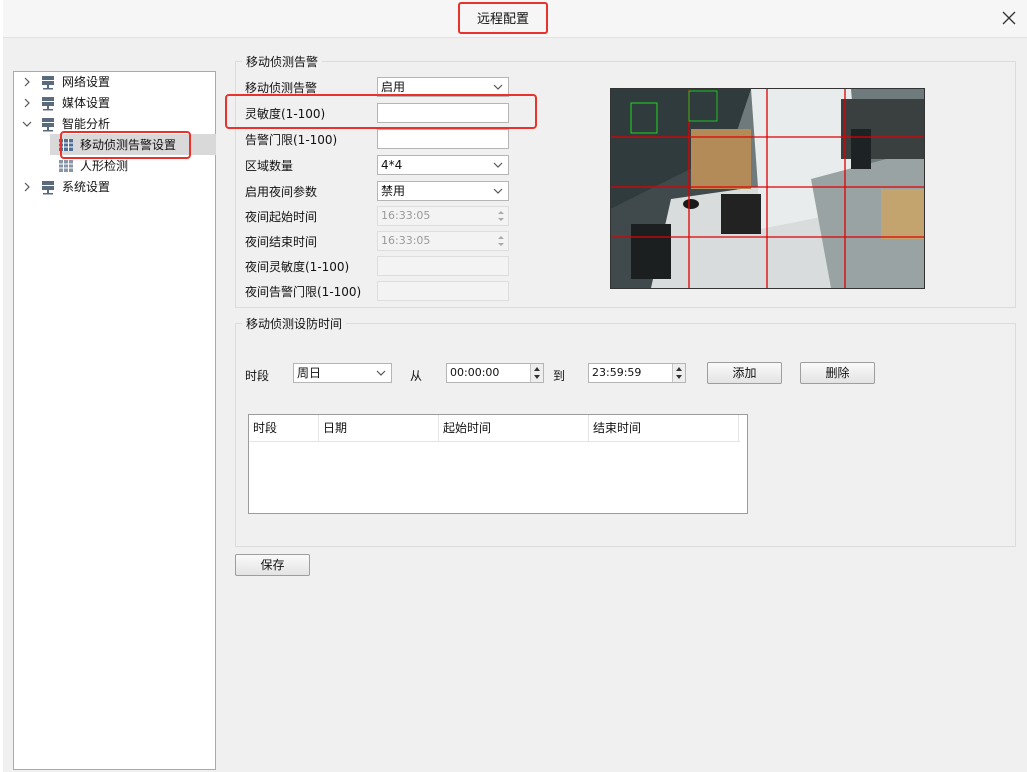 This screenshot has height=772, width=1027. I want to click on title-bar: 远程配置, so click(515, 19).